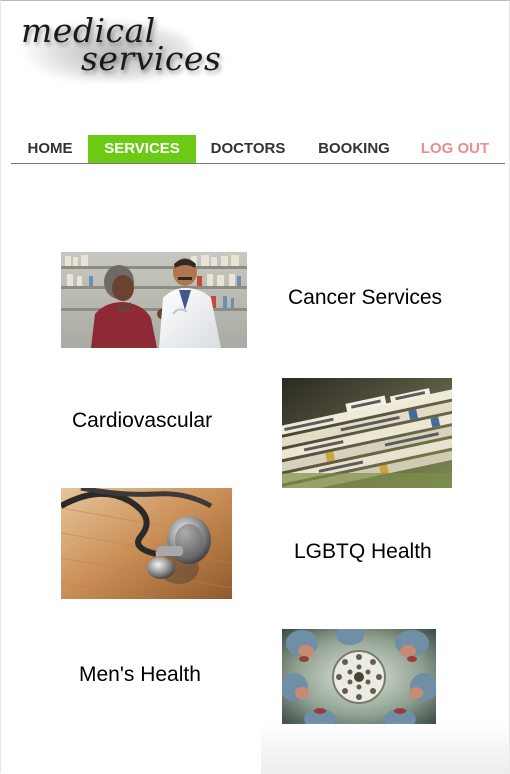  What do you see at coordinates (146, 543) in the screenshot?
I see `stethoscope-photo` at bounding box center [146, 543].